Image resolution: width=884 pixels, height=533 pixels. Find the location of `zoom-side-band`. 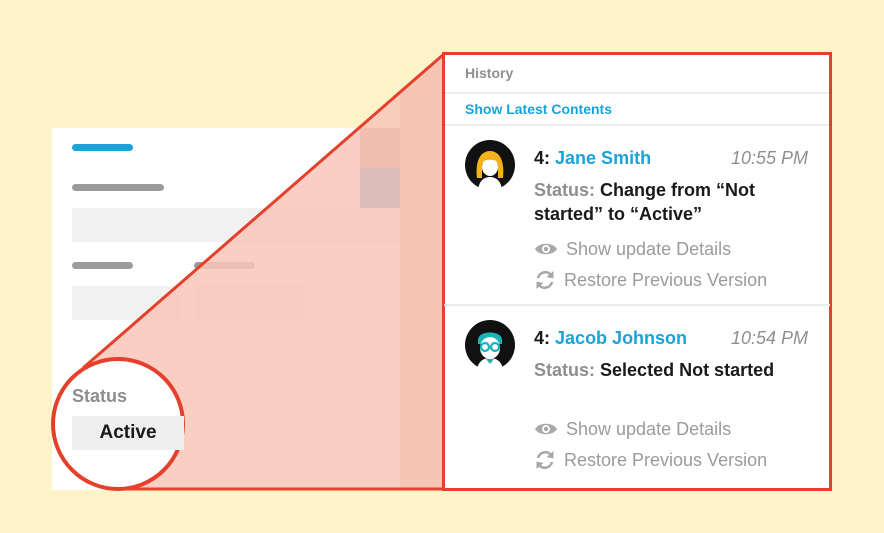

zoom-side-band is located at coordinates (422, 271).